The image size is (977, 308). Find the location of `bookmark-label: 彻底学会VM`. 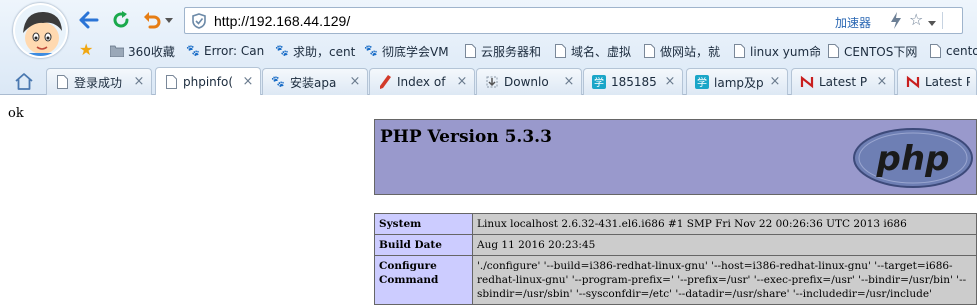

bookmark-label: 彻底学会VM is located at coordinates (415, 51).